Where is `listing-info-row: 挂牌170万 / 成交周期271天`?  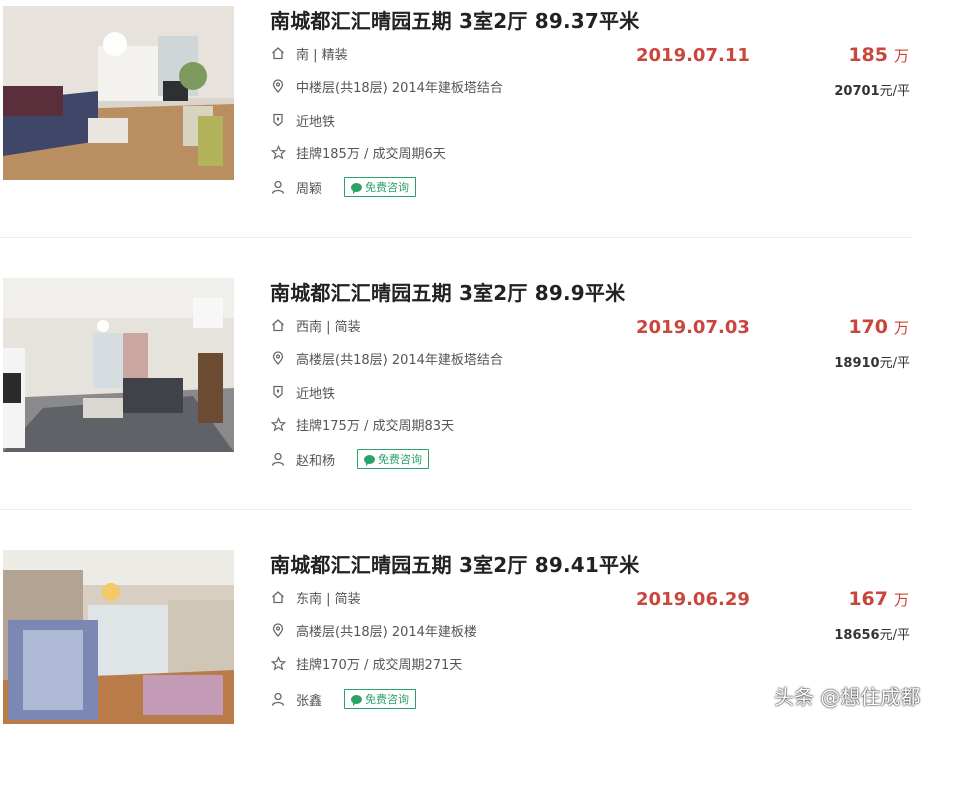 listing-info-row: 挂牌170万 / 成交周期271天 is located at coordinates (366, 663).